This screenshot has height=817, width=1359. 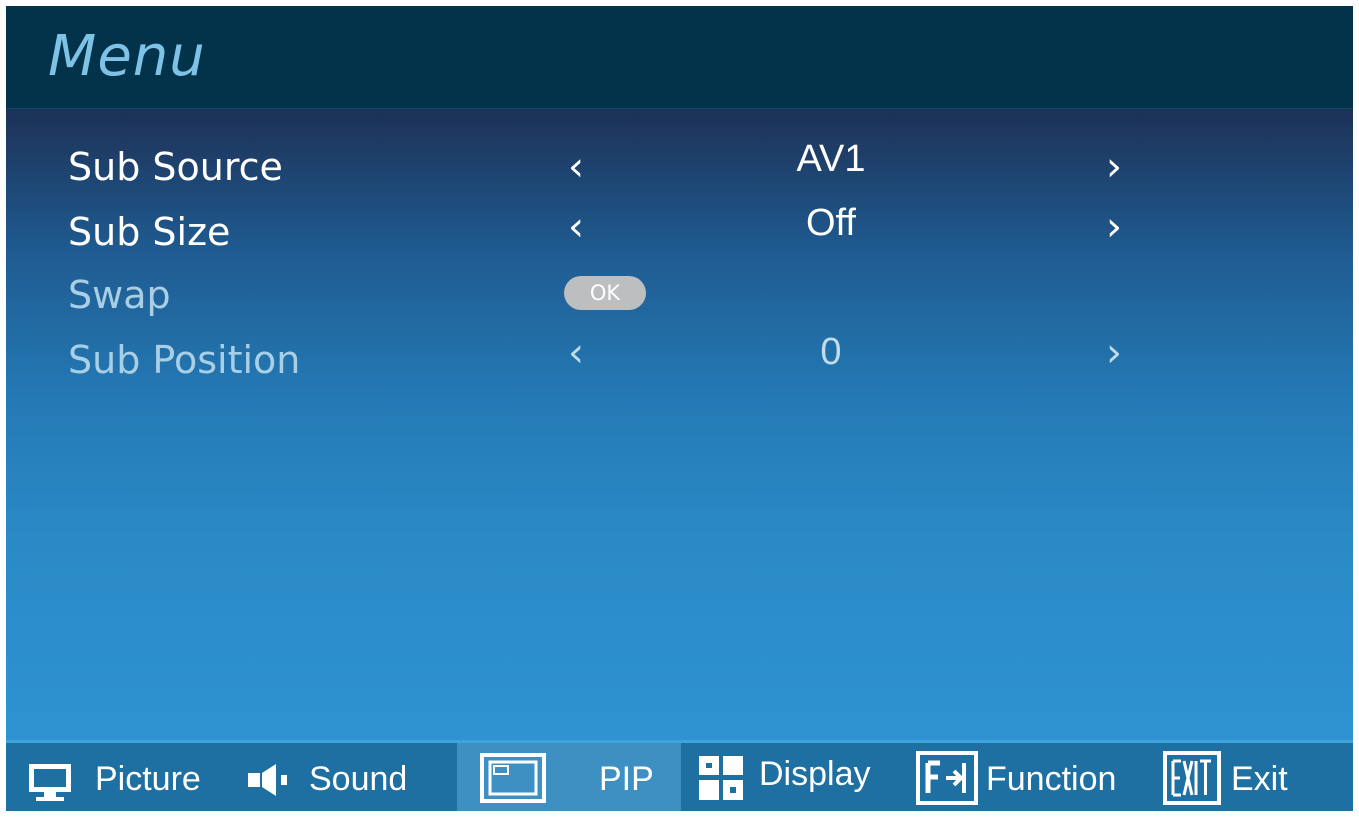 I want to click on monitor-icon, so click(x=50, y=782).